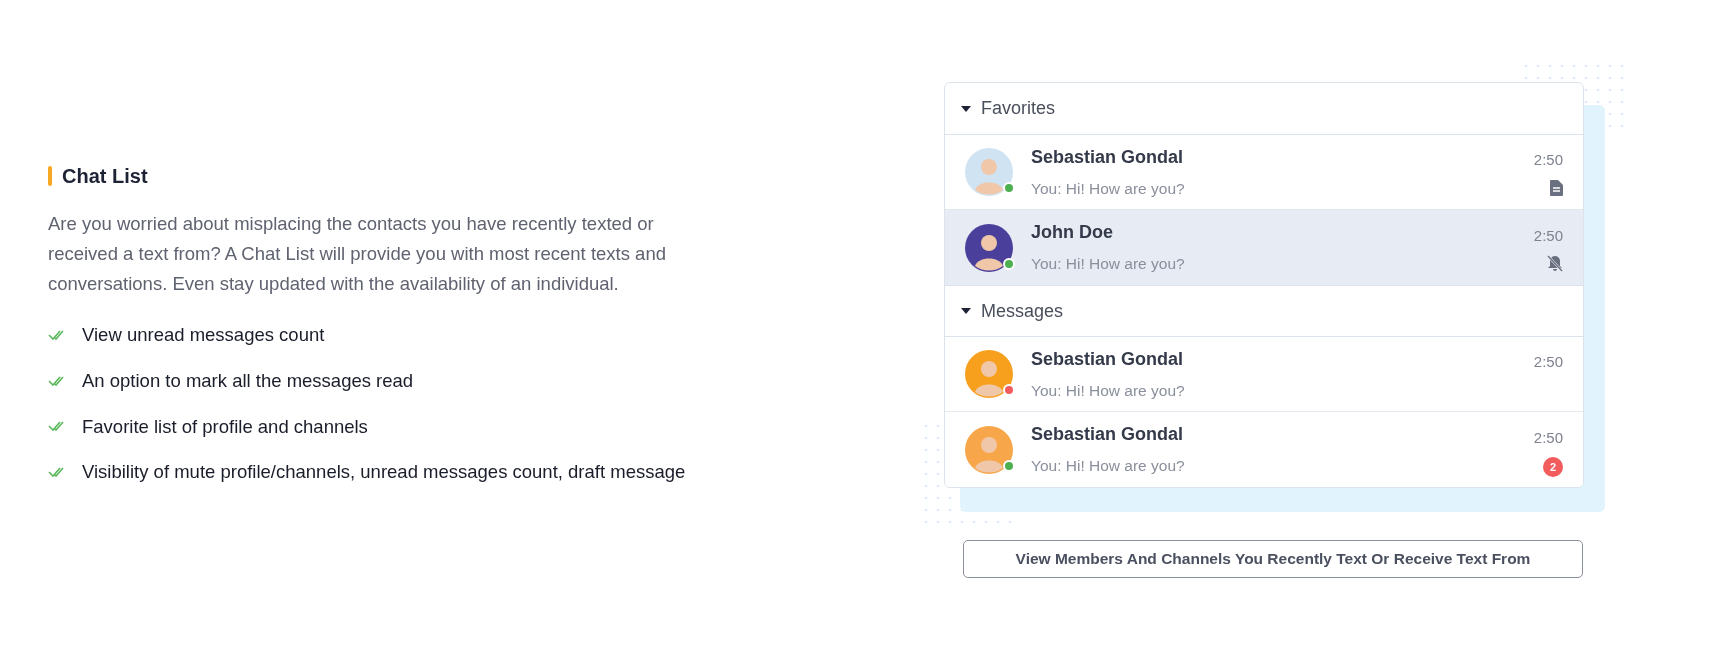 This screenshot has height=662, width=1730. I want to click on document-icon, so click(1556, 187).